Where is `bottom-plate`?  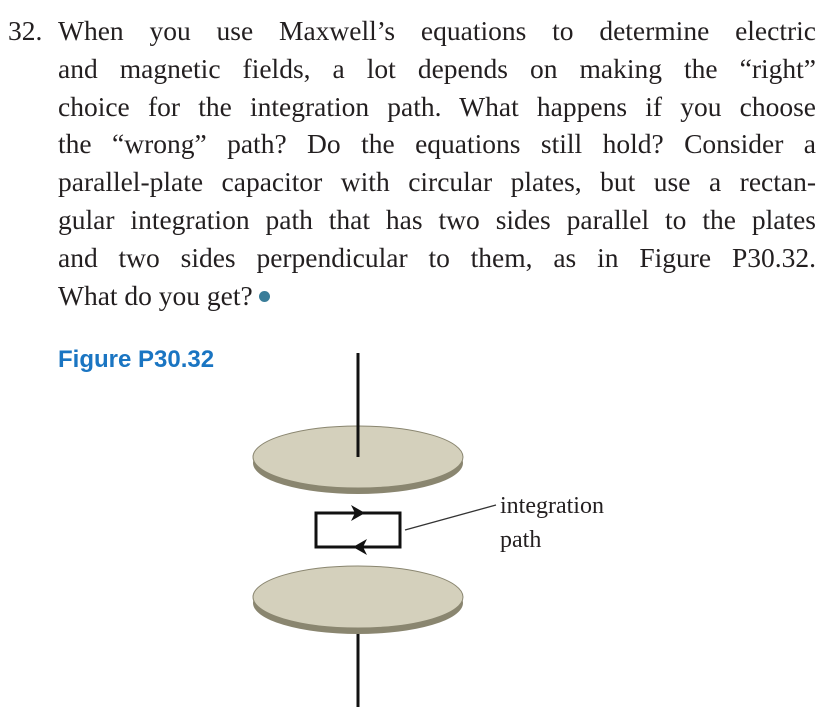 bottom-plate is located at coordinates (358, 599).